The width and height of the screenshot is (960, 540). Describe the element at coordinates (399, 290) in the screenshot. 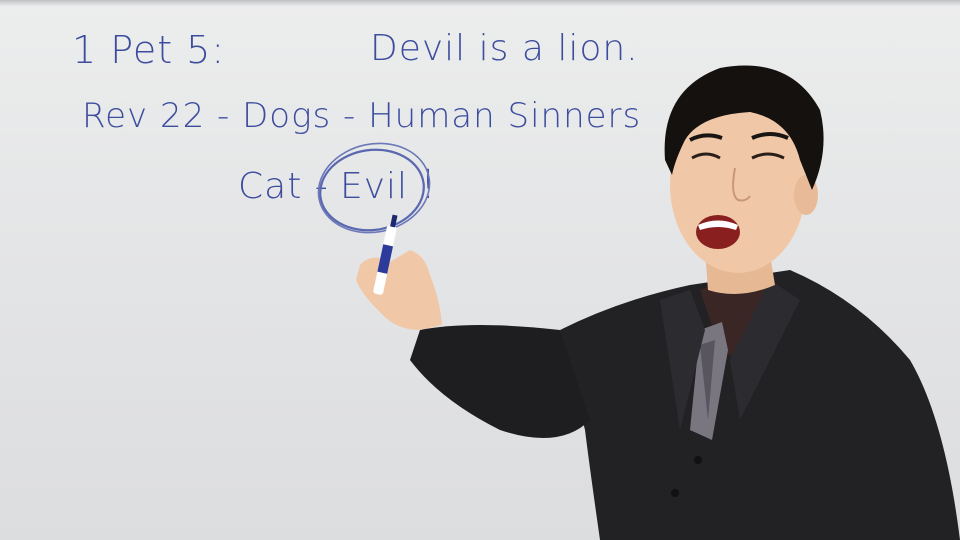

I see `pointing-hand` at that location.